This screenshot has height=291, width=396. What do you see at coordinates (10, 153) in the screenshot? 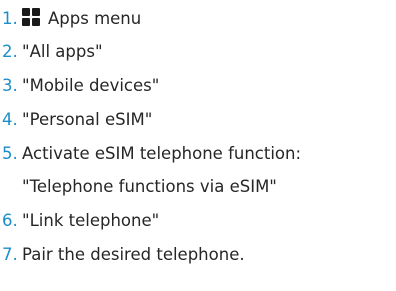
I see `step-number: 5.` at bounding box center [10, 153].